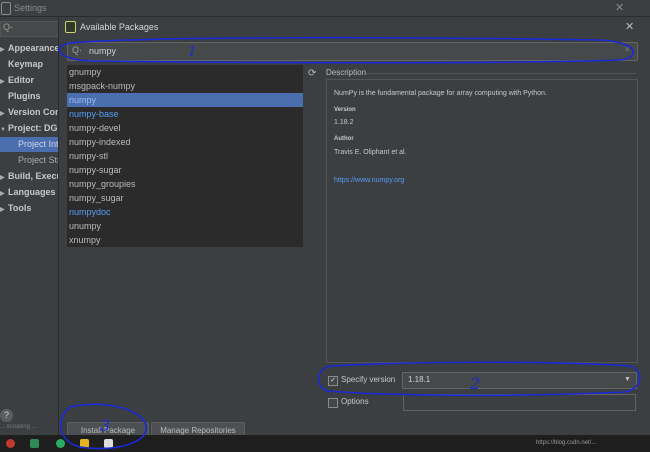 This screenshot has height=452, width=650. What do you see at coordinates (185, 170) in the screenshot?
I see `package-row: numpy-sugar` at bounding box center [185, 170].